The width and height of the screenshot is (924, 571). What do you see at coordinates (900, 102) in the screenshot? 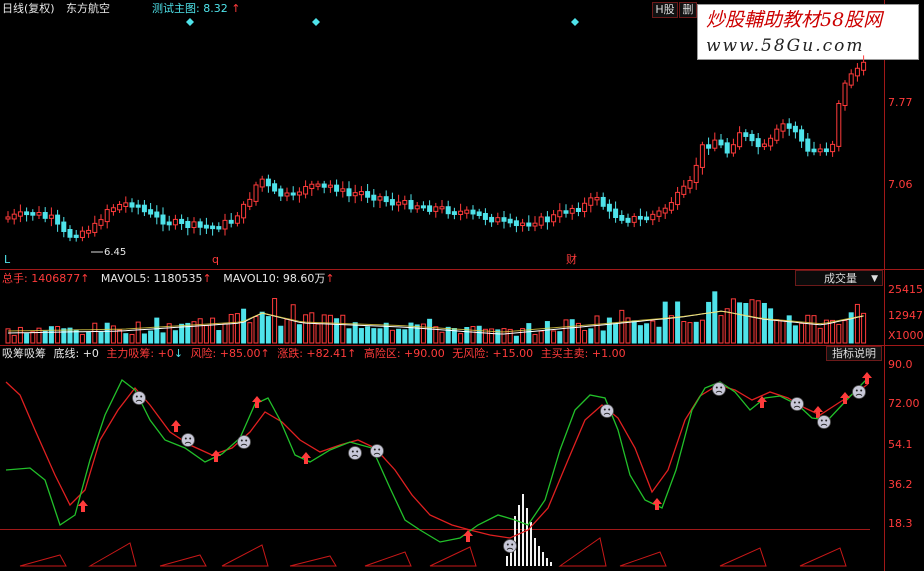
I see `price-axis-label: 7.77` at bounding box center [900, 102].